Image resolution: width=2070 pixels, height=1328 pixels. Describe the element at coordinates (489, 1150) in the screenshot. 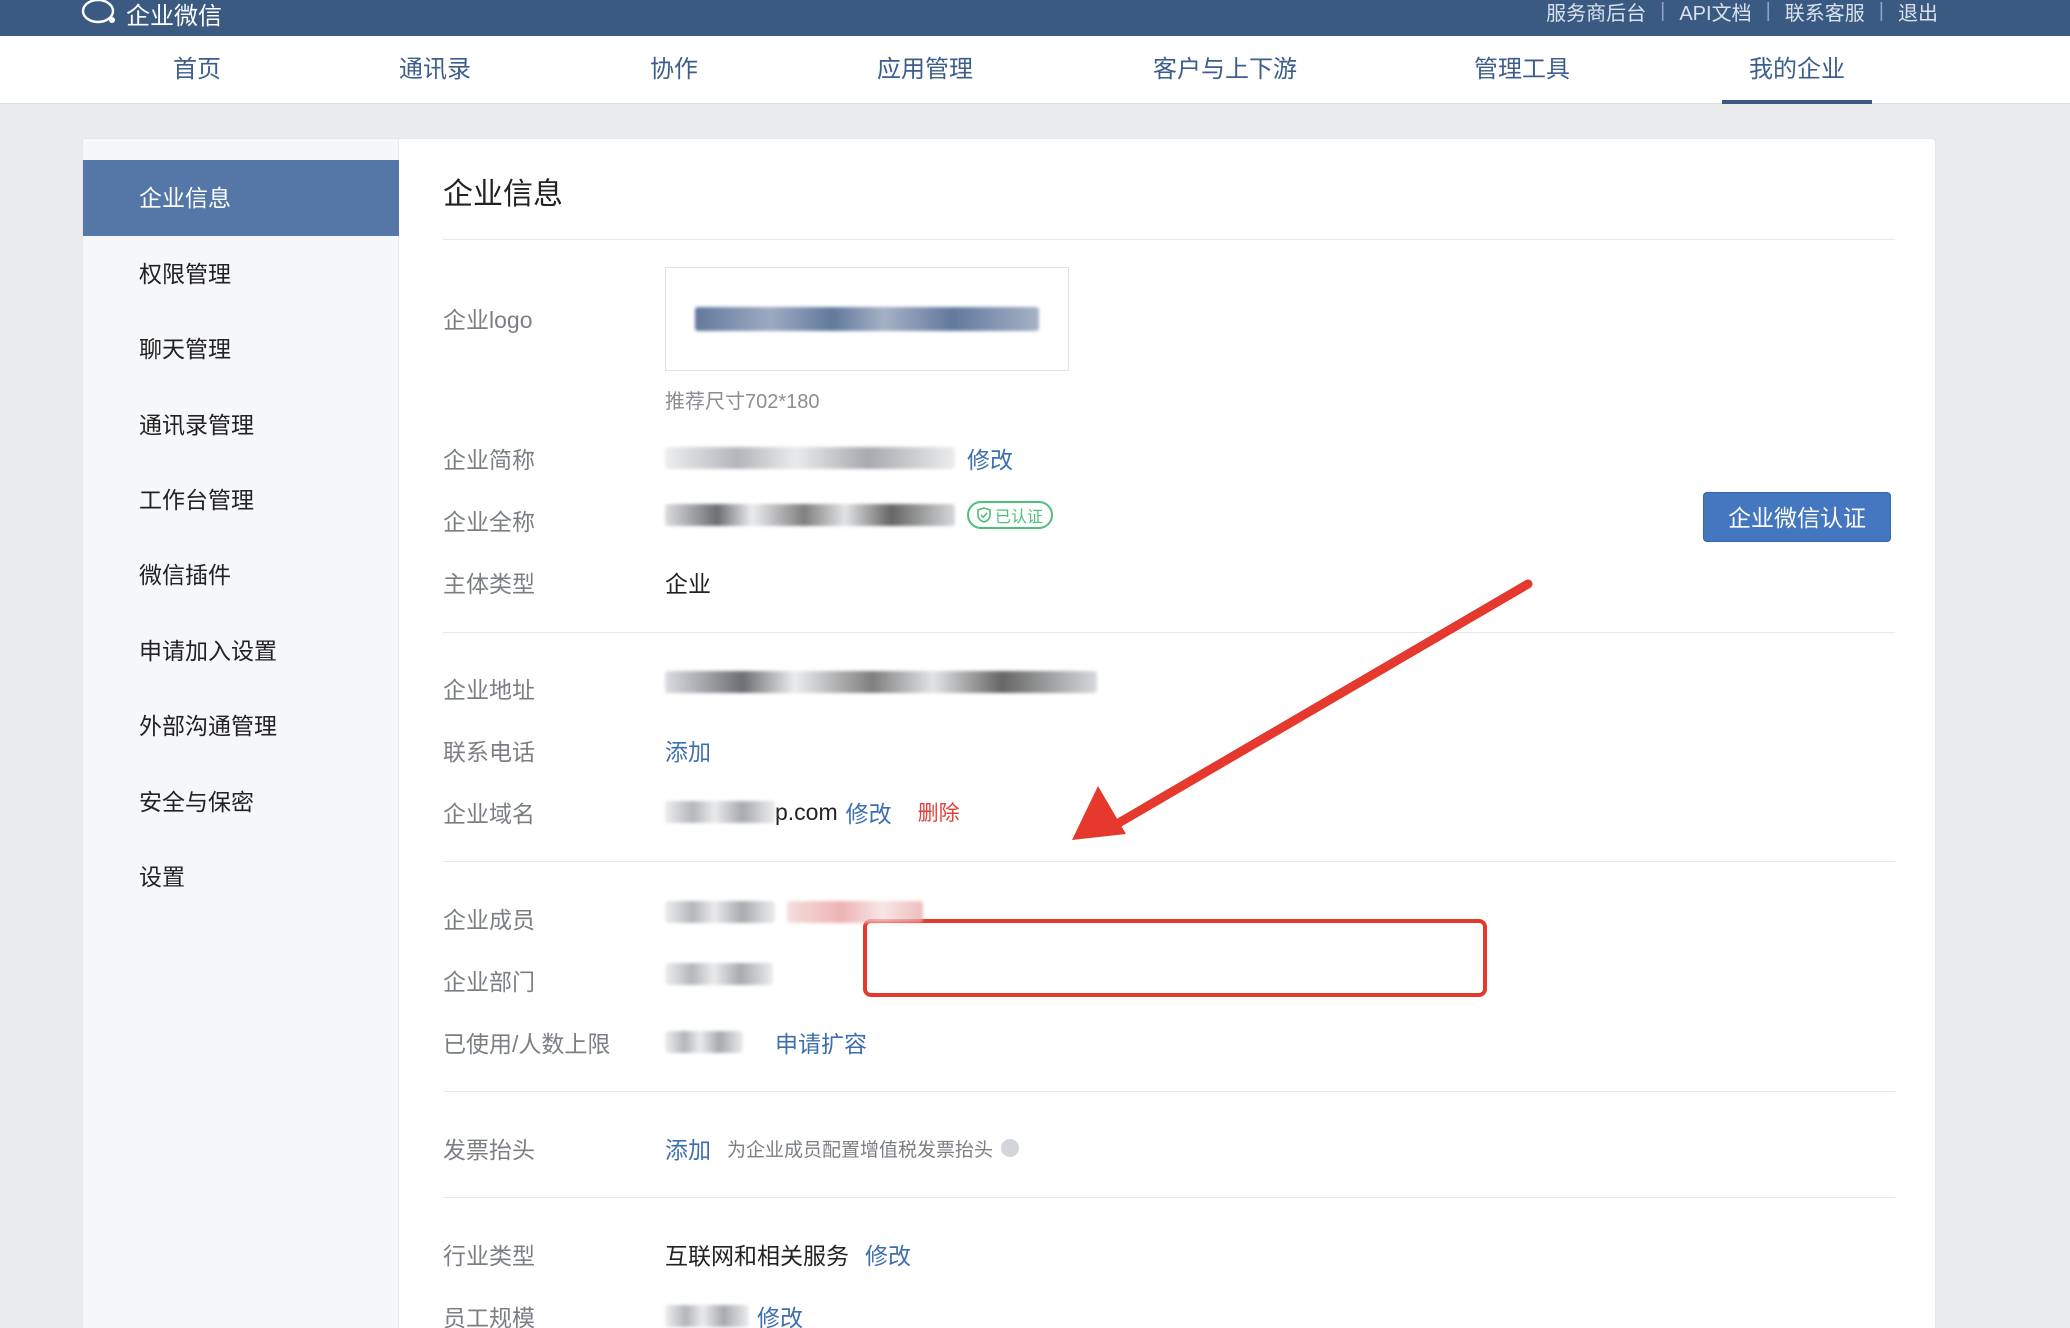

I see `invoice-label: 发票抬头` at that location.